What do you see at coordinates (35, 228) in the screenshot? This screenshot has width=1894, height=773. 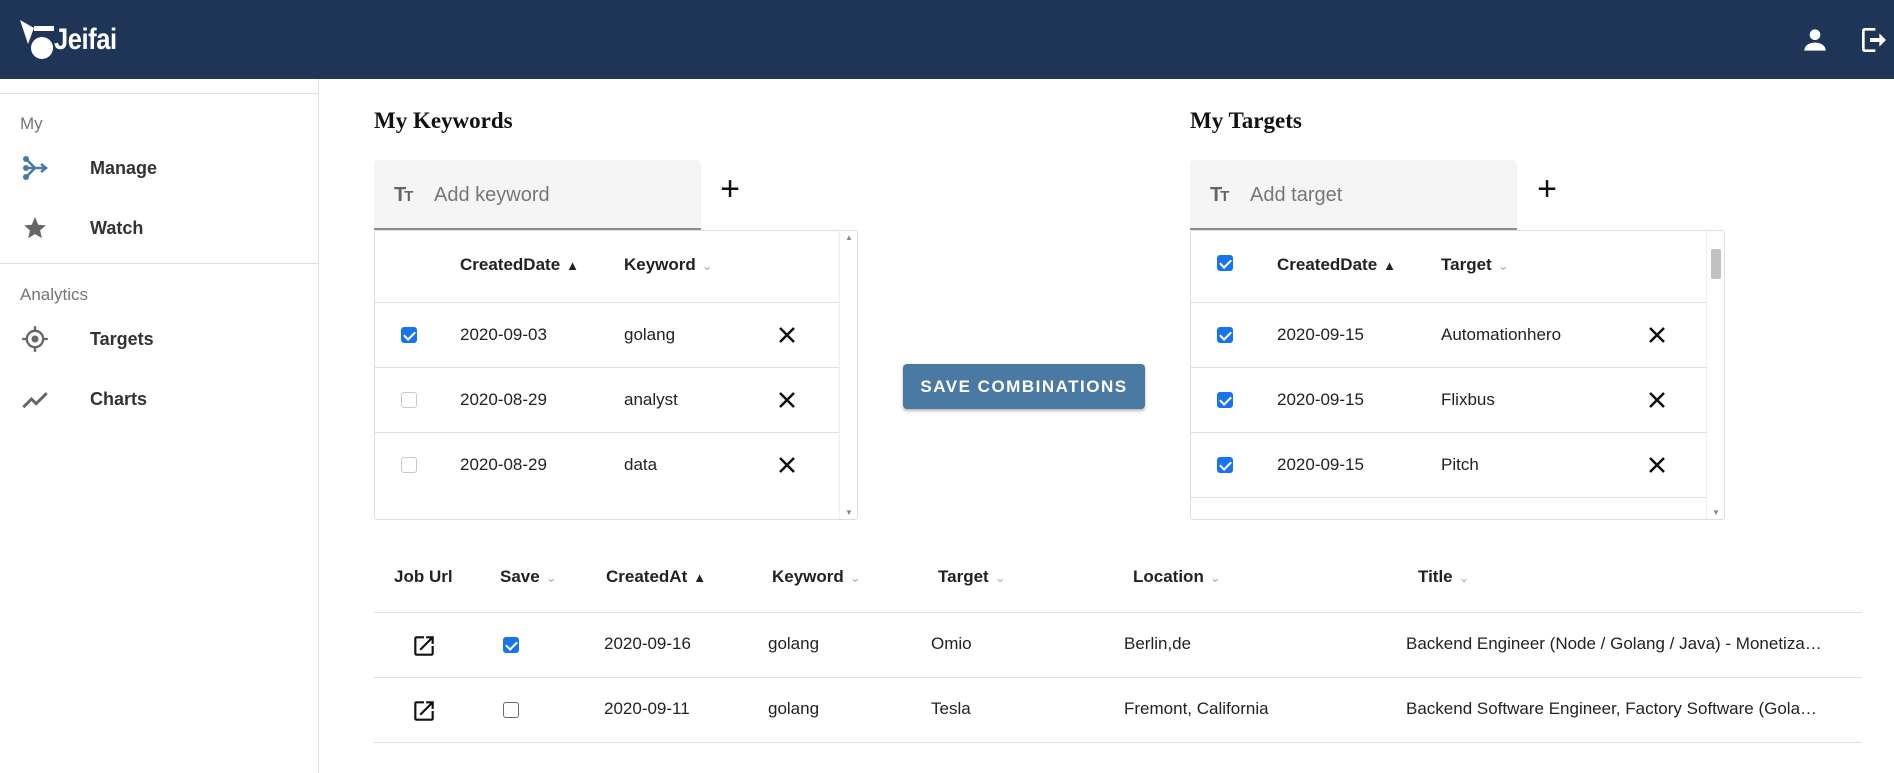 I see `star-icon` at bounding box center [35, 228].